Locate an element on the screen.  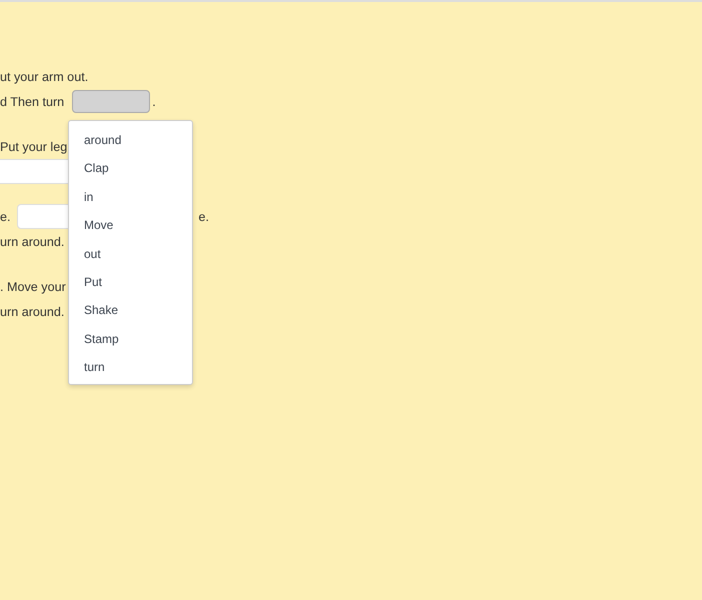
sentence-text: Put your leg is located at coordinates (34, 147).